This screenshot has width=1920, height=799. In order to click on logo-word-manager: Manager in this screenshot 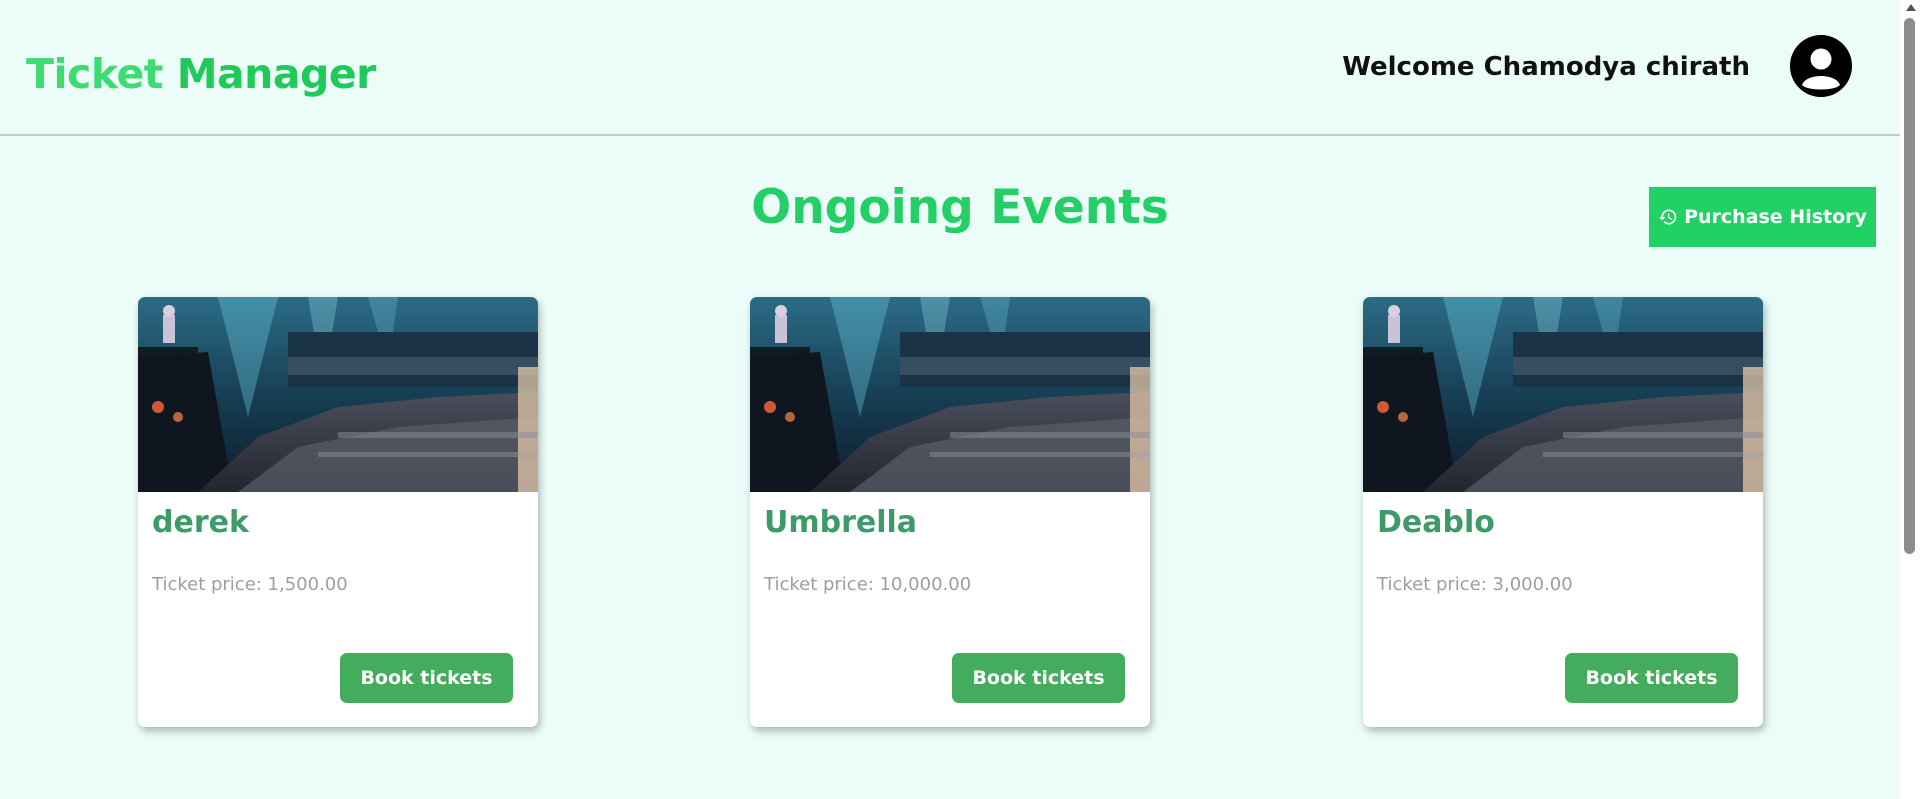, I will do `click(276, 74)`.